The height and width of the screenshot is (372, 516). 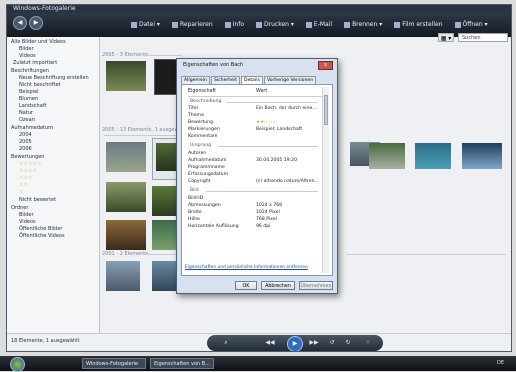 What do you see at coordinates (26, 215) in the screenshot?
I see `nav-folder-pictures: Bilder` at bounding box center [26, 215].